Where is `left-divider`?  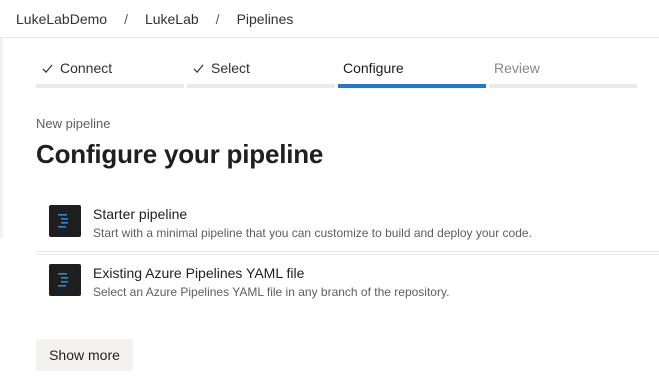
left-divider is located at coordinates (1, 138).